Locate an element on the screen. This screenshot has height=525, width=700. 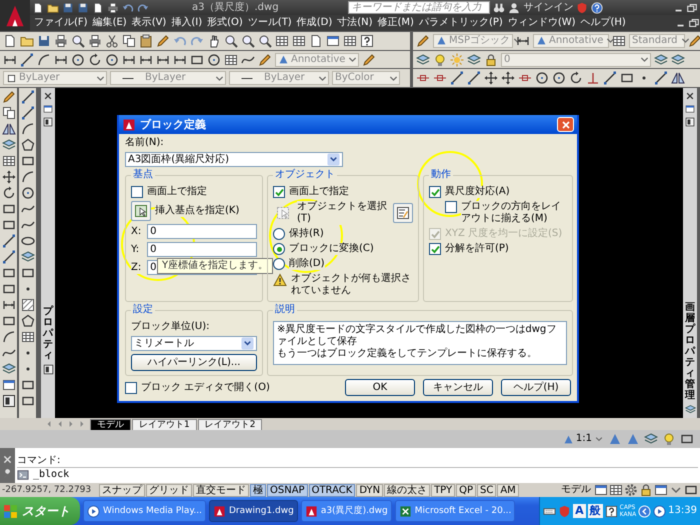
restore-icon is located at coordinates (692, 8).